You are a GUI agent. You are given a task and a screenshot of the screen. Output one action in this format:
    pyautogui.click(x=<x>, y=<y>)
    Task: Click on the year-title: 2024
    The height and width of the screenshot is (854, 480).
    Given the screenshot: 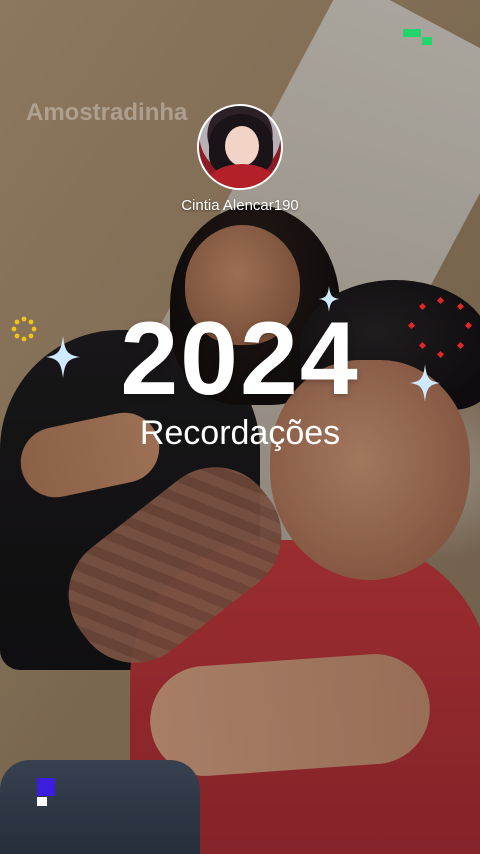 What is the action you would take?
    pyautogui.click(x=240, y=359)
    